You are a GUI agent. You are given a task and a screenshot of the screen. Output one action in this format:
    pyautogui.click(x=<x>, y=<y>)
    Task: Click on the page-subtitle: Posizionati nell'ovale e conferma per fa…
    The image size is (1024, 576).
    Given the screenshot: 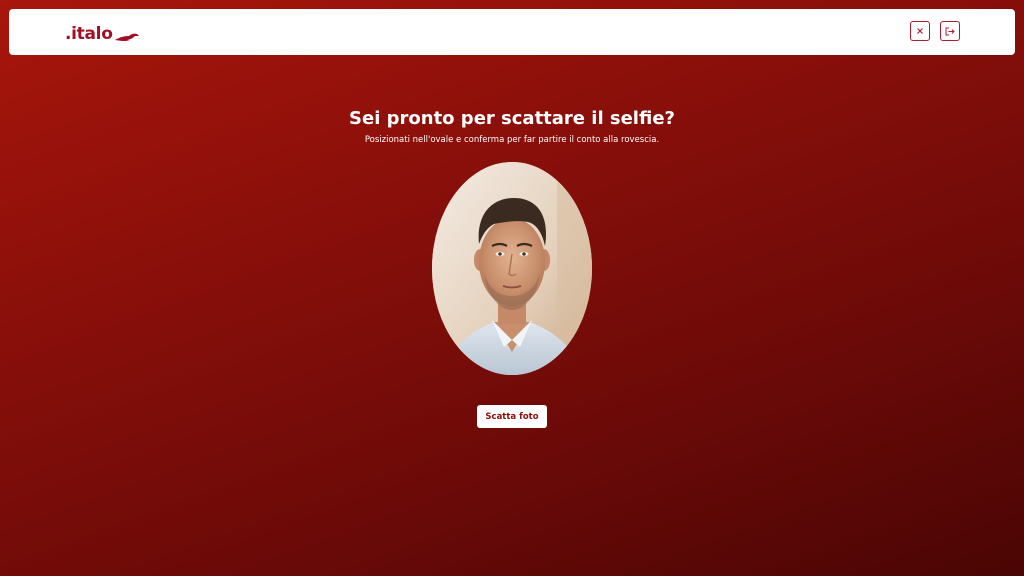 What is the action you would take?
    pyautogui.click(x=512, y=140)
    